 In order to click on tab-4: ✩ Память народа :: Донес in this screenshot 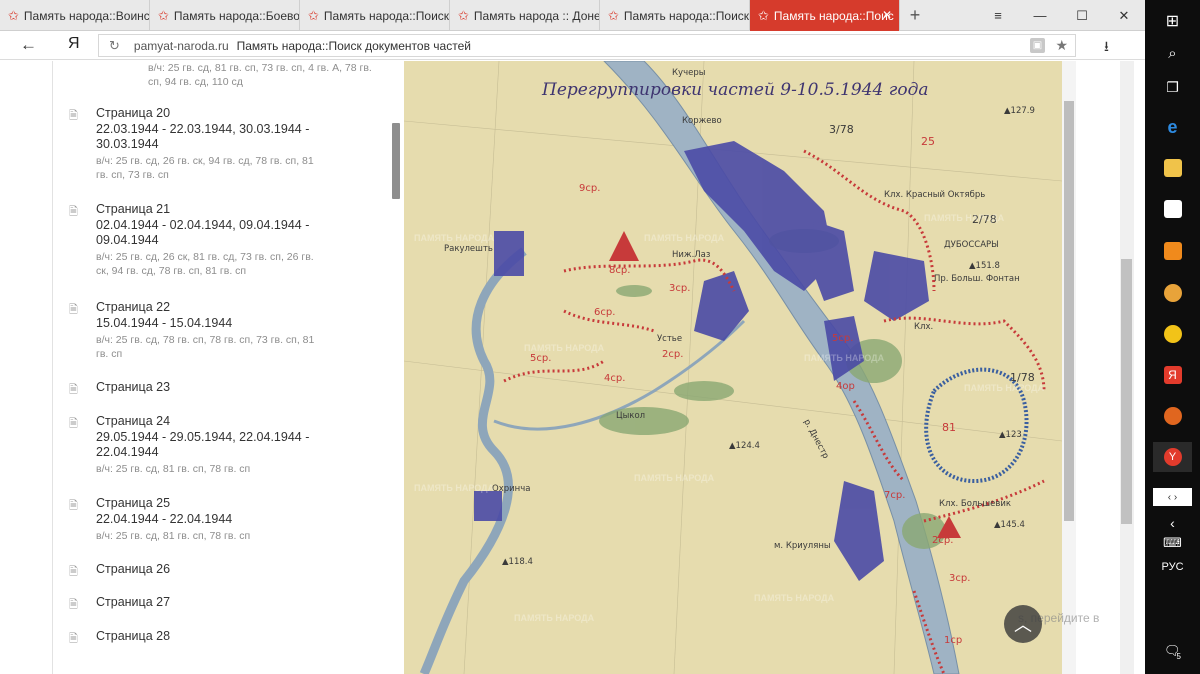, I will do `click(525, 15)`.